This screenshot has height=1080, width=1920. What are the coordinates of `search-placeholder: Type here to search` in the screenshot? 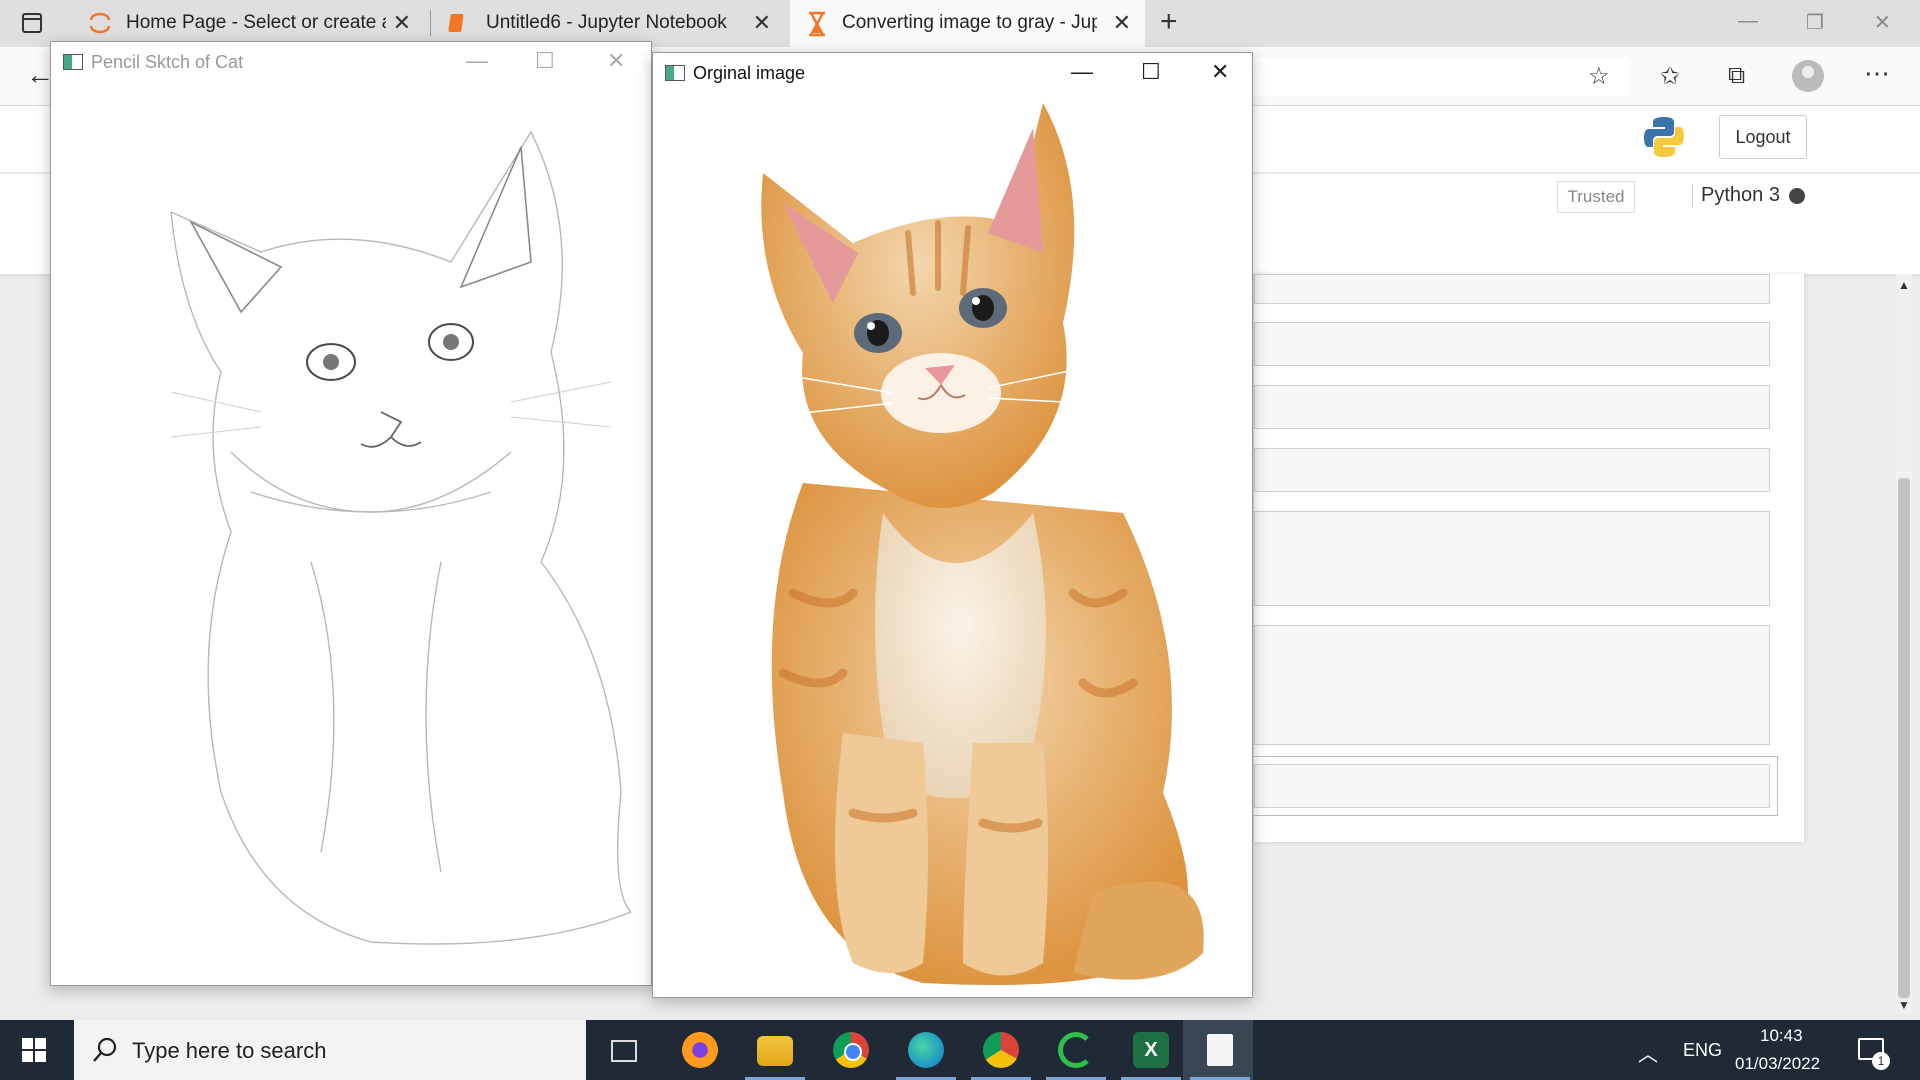 It's located at (229, 1050).